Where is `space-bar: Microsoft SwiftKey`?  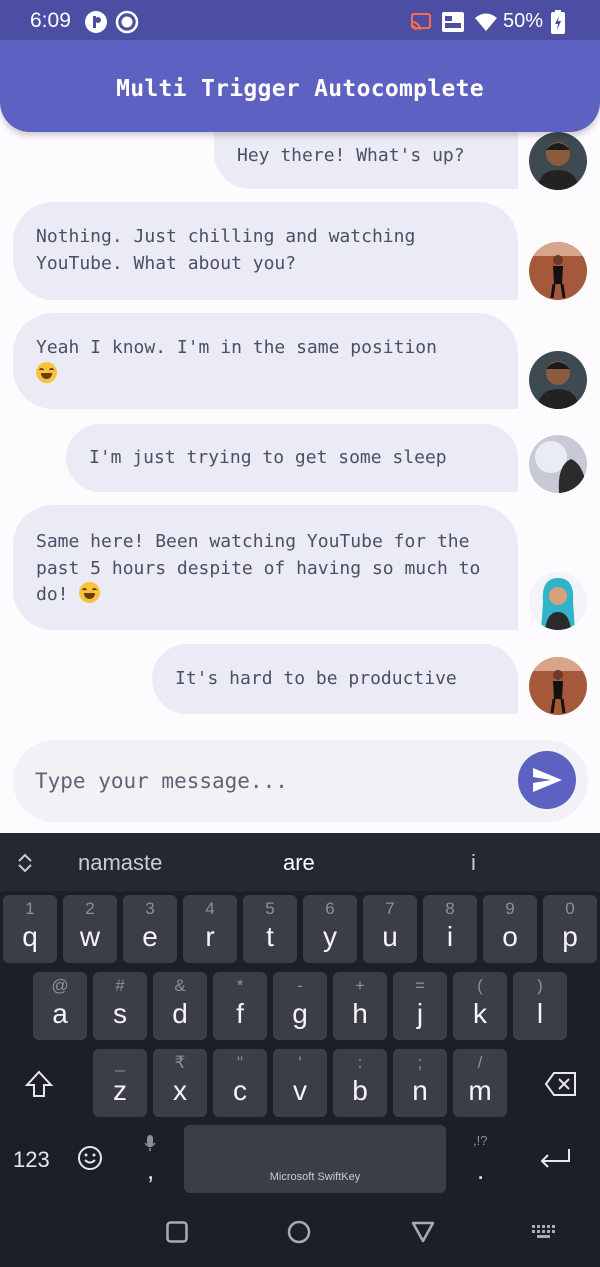 space-bar: Microsoft SwiftKey is located at coordinates (315, 1159).